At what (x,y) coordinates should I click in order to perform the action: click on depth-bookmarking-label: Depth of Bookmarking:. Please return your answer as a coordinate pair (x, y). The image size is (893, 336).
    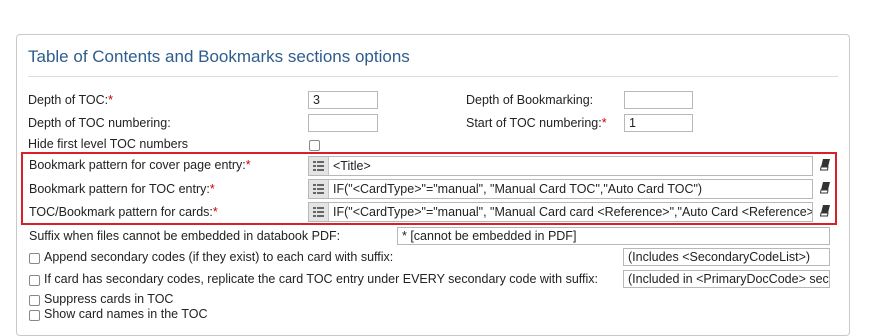
    Looking at the image, I should click on (530, 100).